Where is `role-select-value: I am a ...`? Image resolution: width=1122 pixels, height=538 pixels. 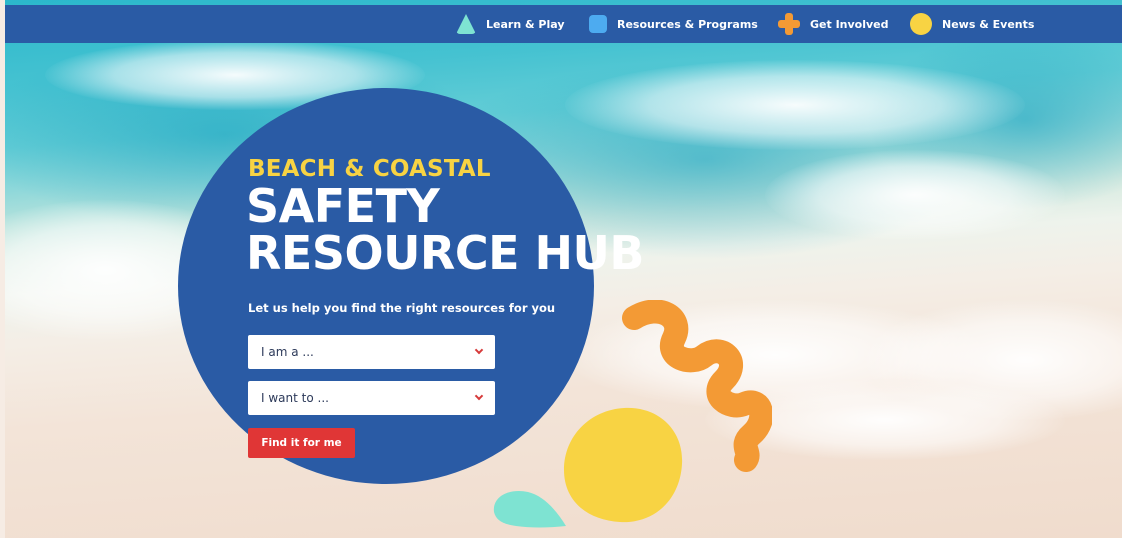
role-select-value: I am a ... is located at coordinates (287, 352).